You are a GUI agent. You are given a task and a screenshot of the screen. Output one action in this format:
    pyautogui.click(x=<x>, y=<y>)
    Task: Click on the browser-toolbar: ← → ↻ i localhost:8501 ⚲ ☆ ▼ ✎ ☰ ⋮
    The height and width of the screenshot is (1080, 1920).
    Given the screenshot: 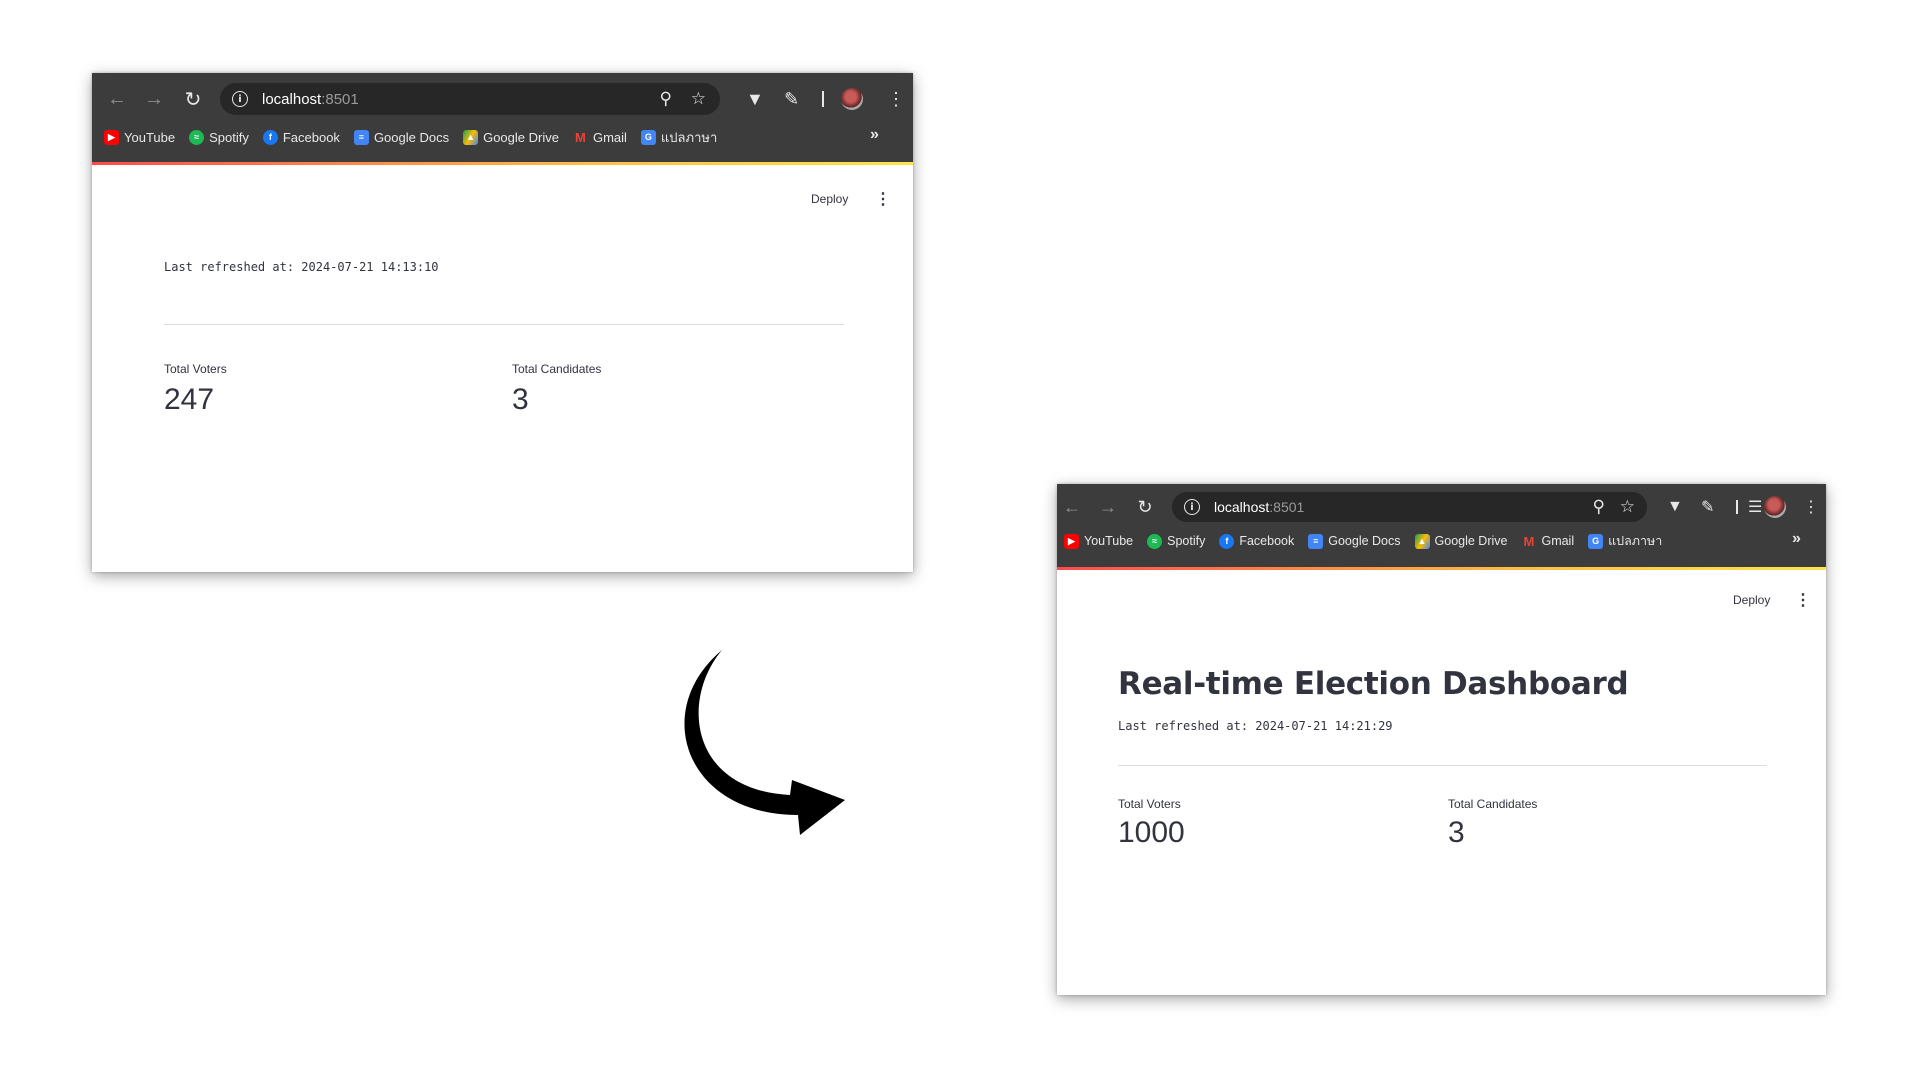 What is the action you would take?
    pyautogui.click(x=1441, y=507)
    